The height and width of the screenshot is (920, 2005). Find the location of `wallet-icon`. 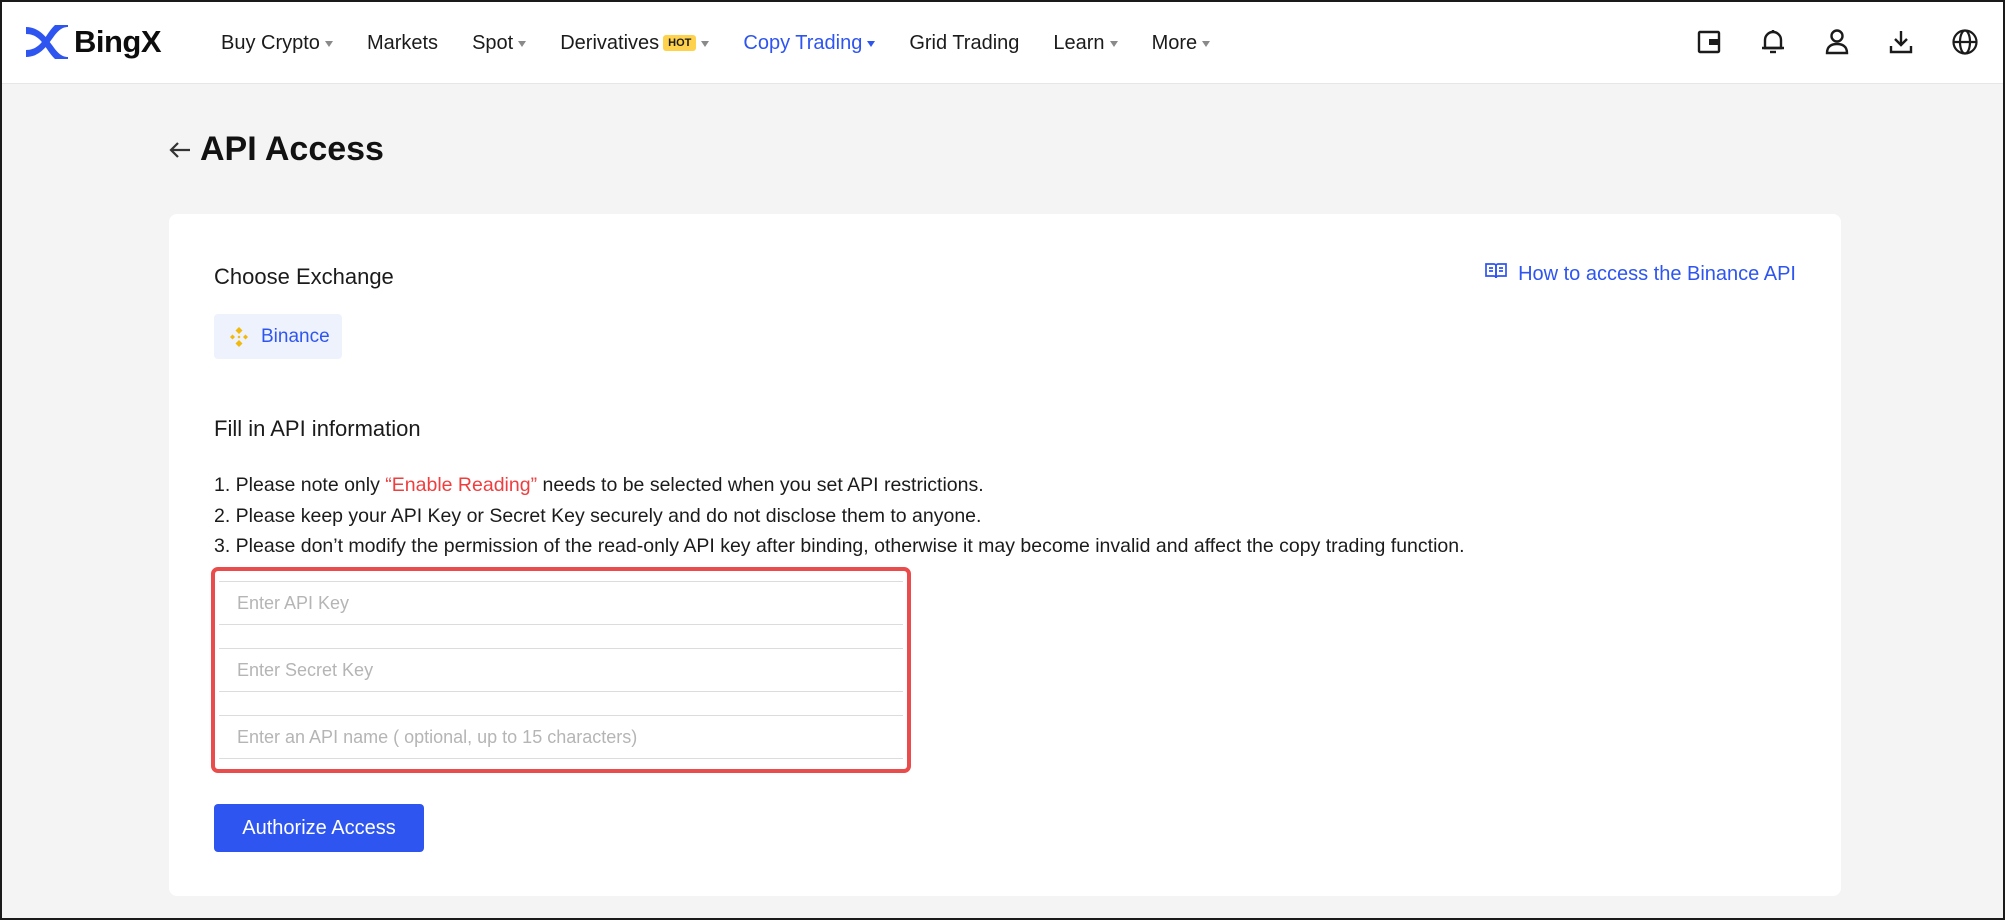

wallet-icon is located at coordinates (1709, 42).